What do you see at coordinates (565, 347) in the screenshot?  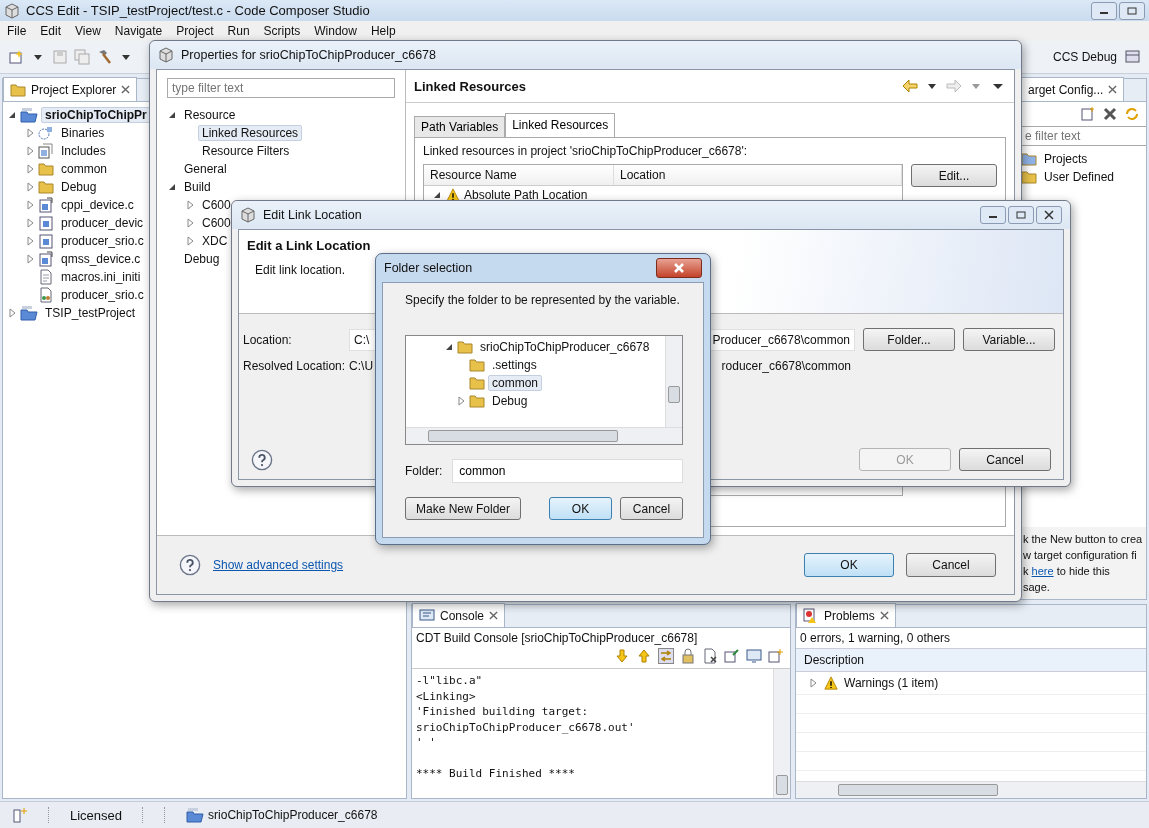 I see `tree-item: srioChipToChipProducer_c6678` at bounding box center [565, 347].